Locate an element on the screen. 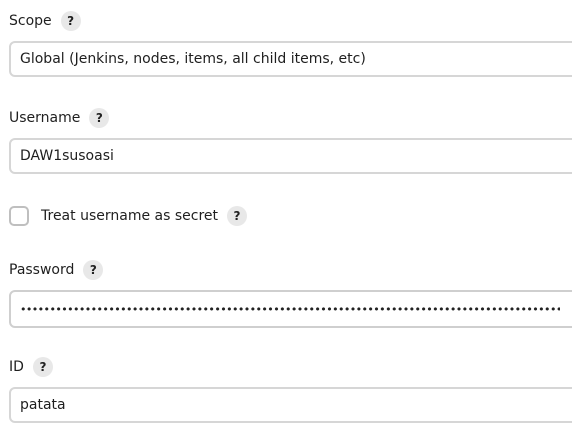 The height and width of the screenshot is (437, 572). username-help-icon: ? is located at coordinates (99, 118).